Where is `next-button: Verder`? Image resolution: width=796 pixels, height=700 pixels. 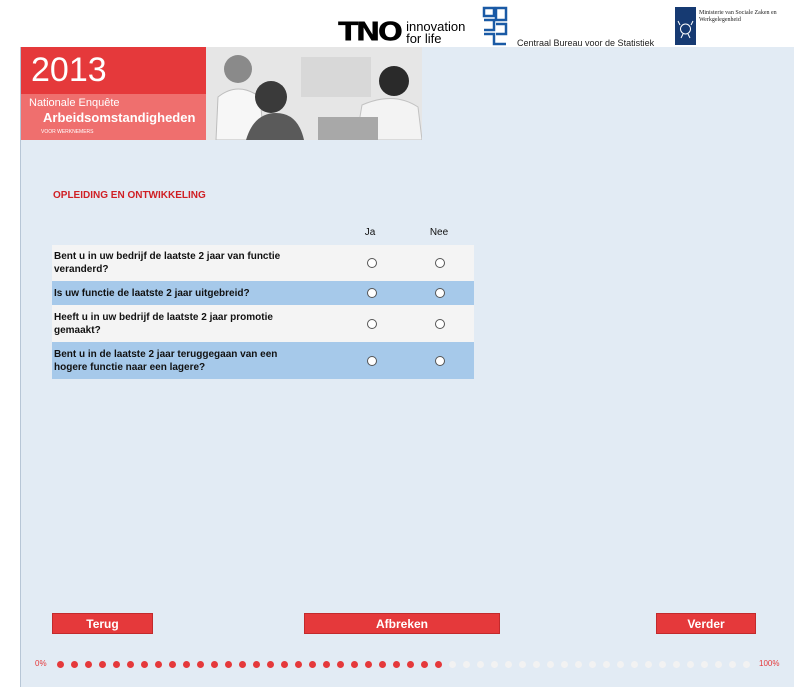 next-button: Verder is located at coordinates (706, 623).